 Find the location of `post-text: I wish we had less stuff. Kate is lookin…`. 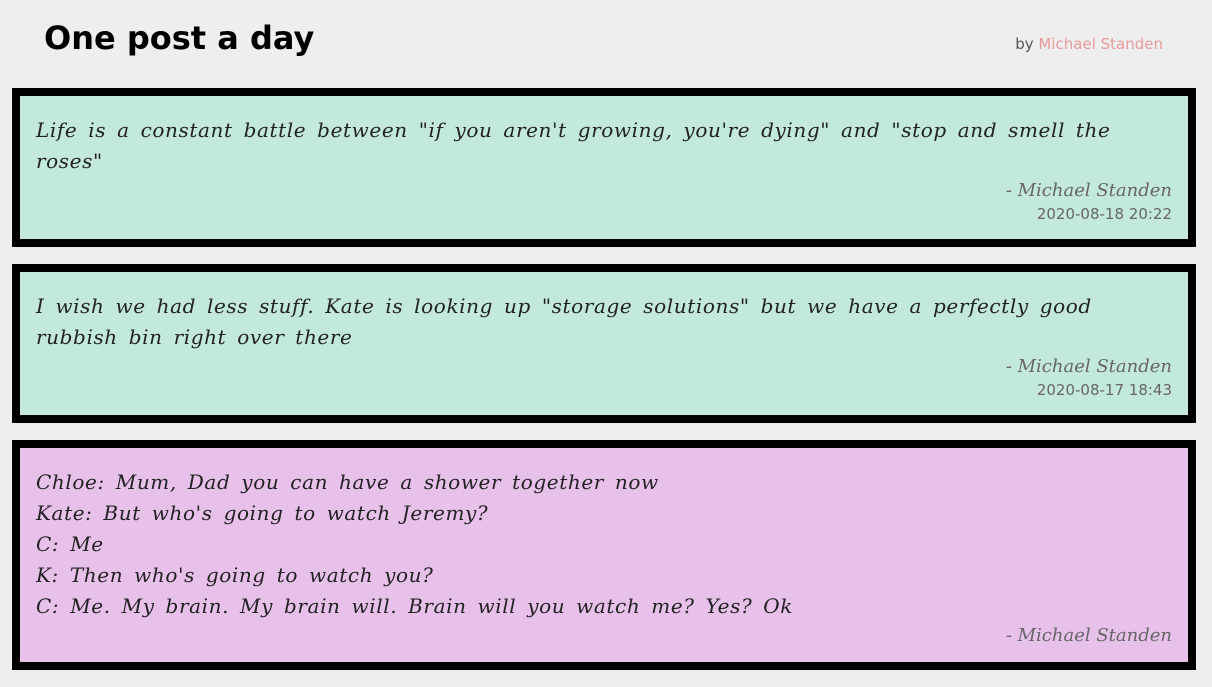

post-text: I wish we had less stuff. Kate is lookin… is located at coordinates (564, 321).